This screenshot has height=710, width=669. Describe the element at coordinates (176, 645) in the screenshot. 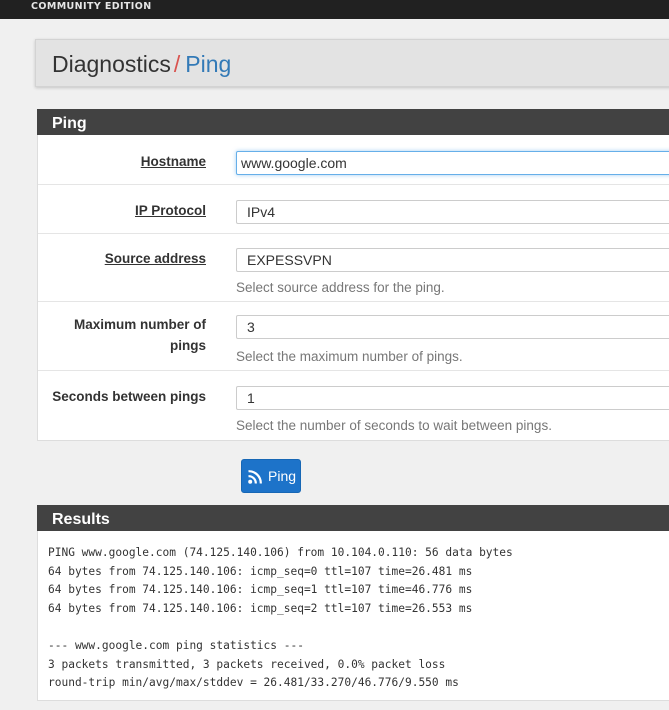

I see `output-line: --- www.google.com ping statistics ---` at that location.